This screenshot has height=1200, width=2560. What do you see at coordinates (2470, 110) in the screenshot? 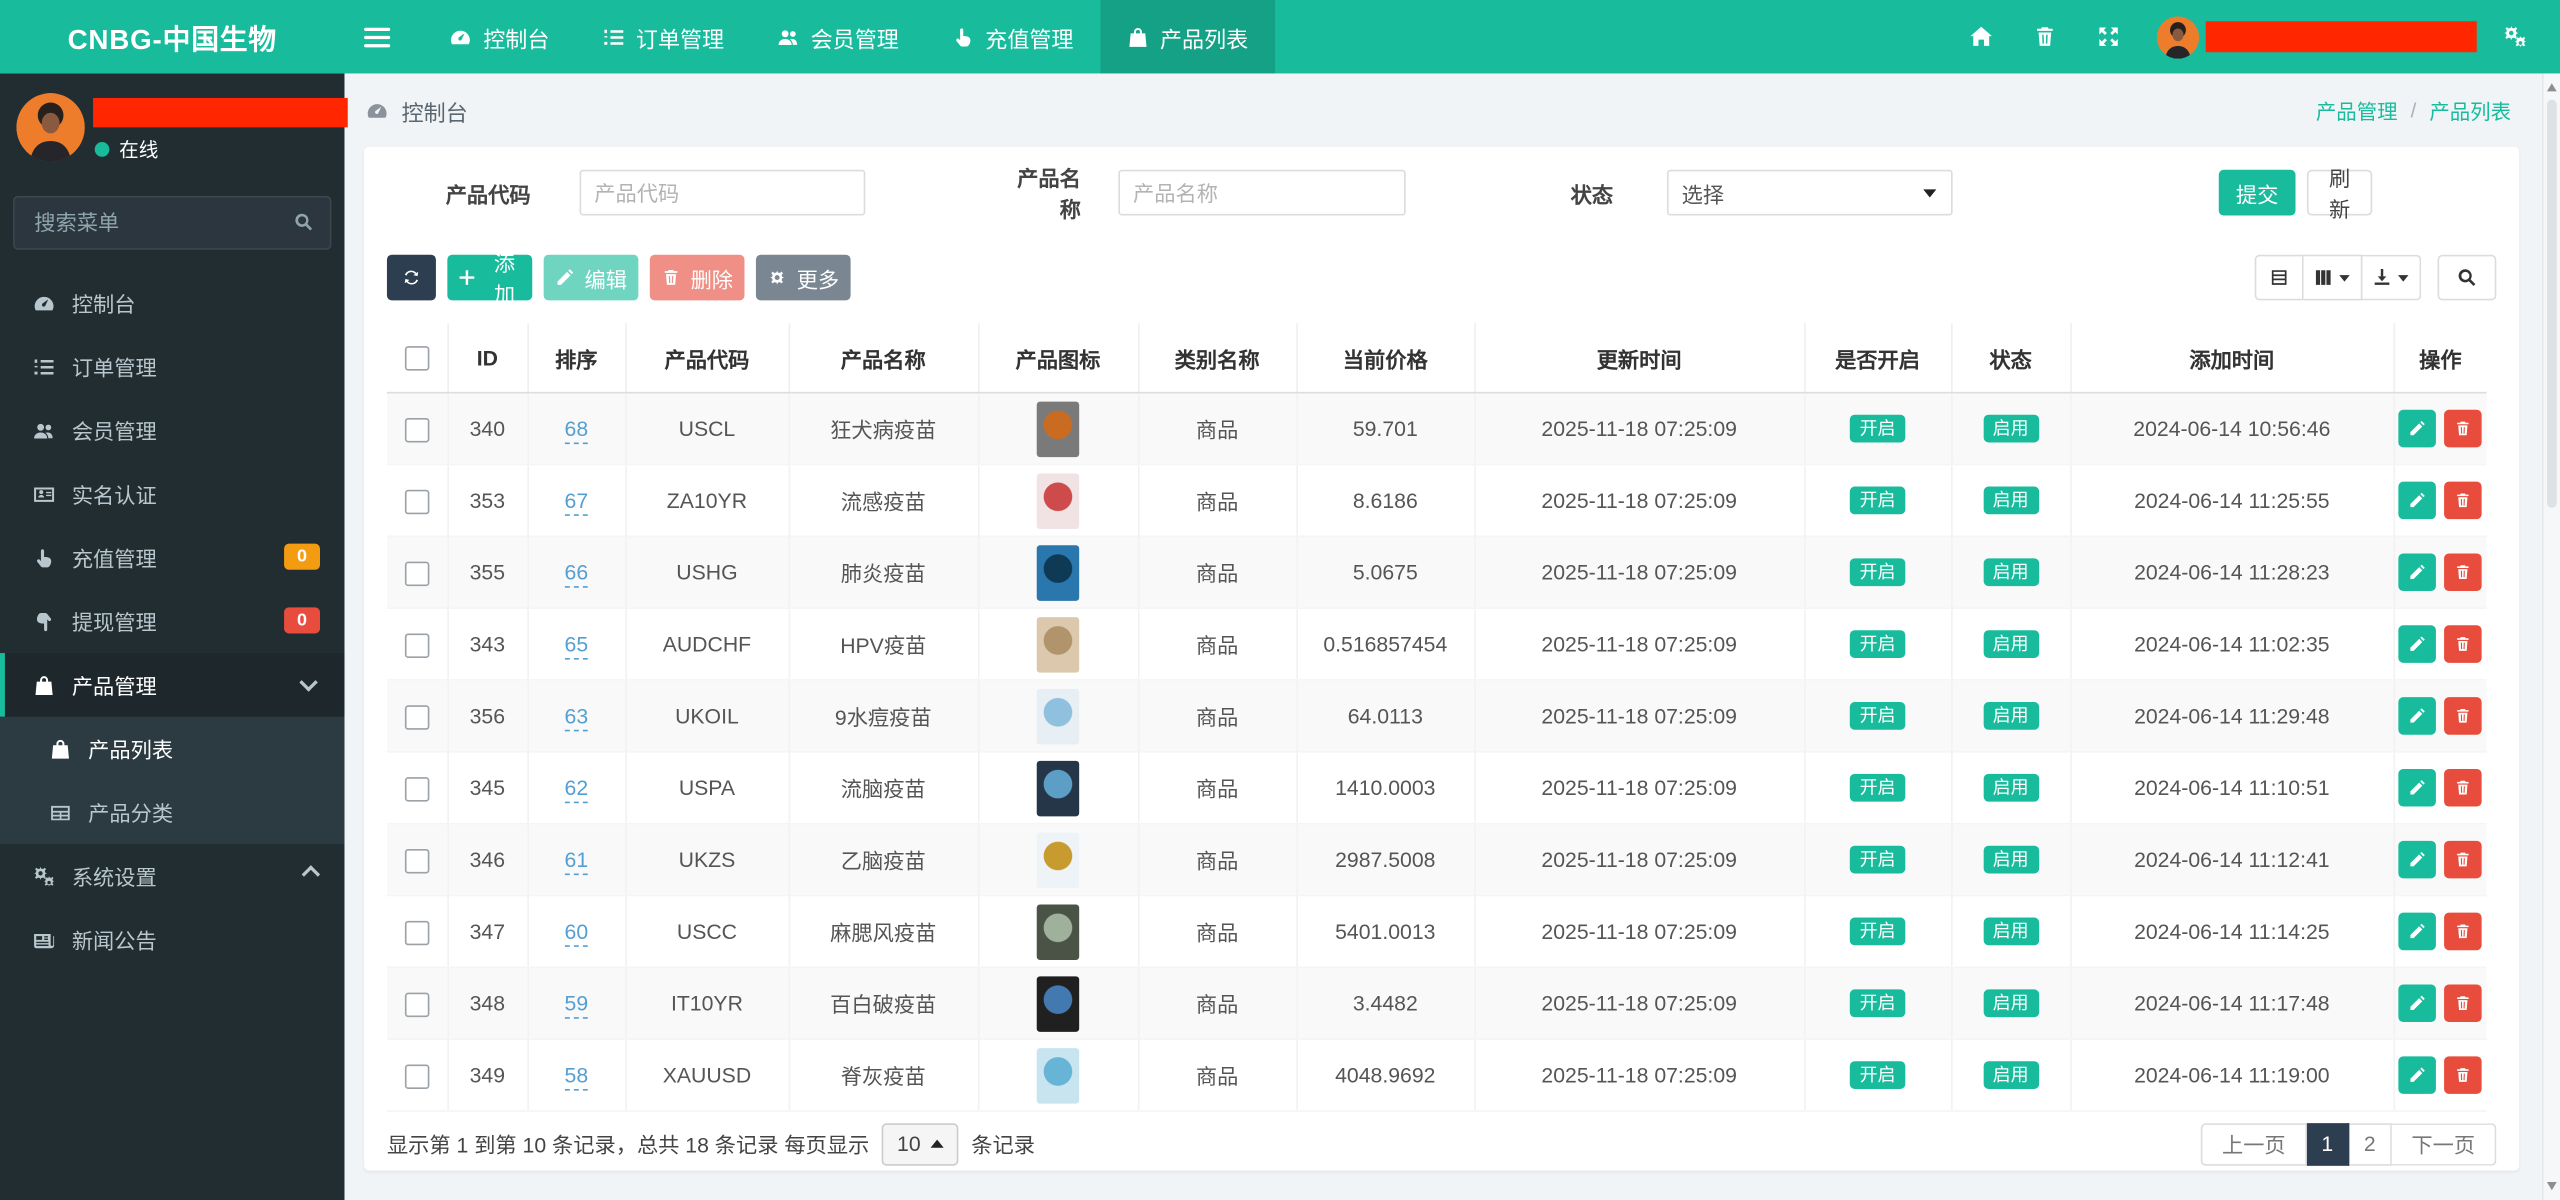
I see `breadcrumb-current-link: 产品列表` at bounding box center [2470, 110].